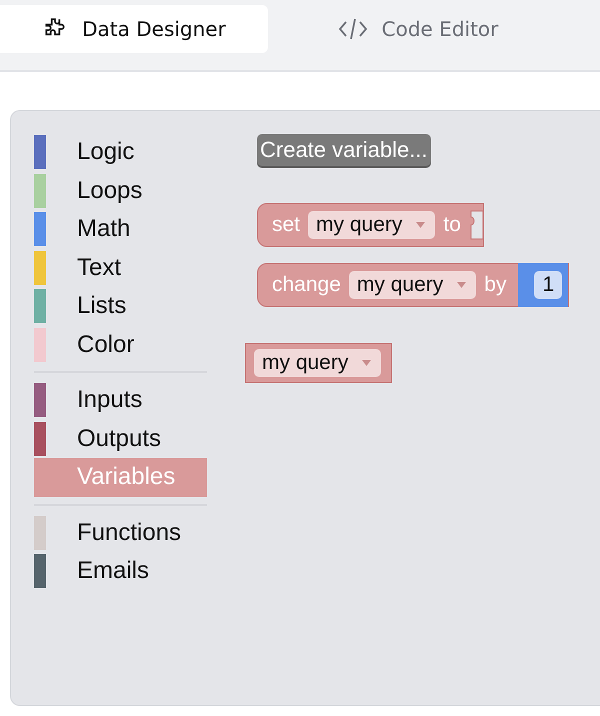  I want to click on block-label: by, so click(495, 285).